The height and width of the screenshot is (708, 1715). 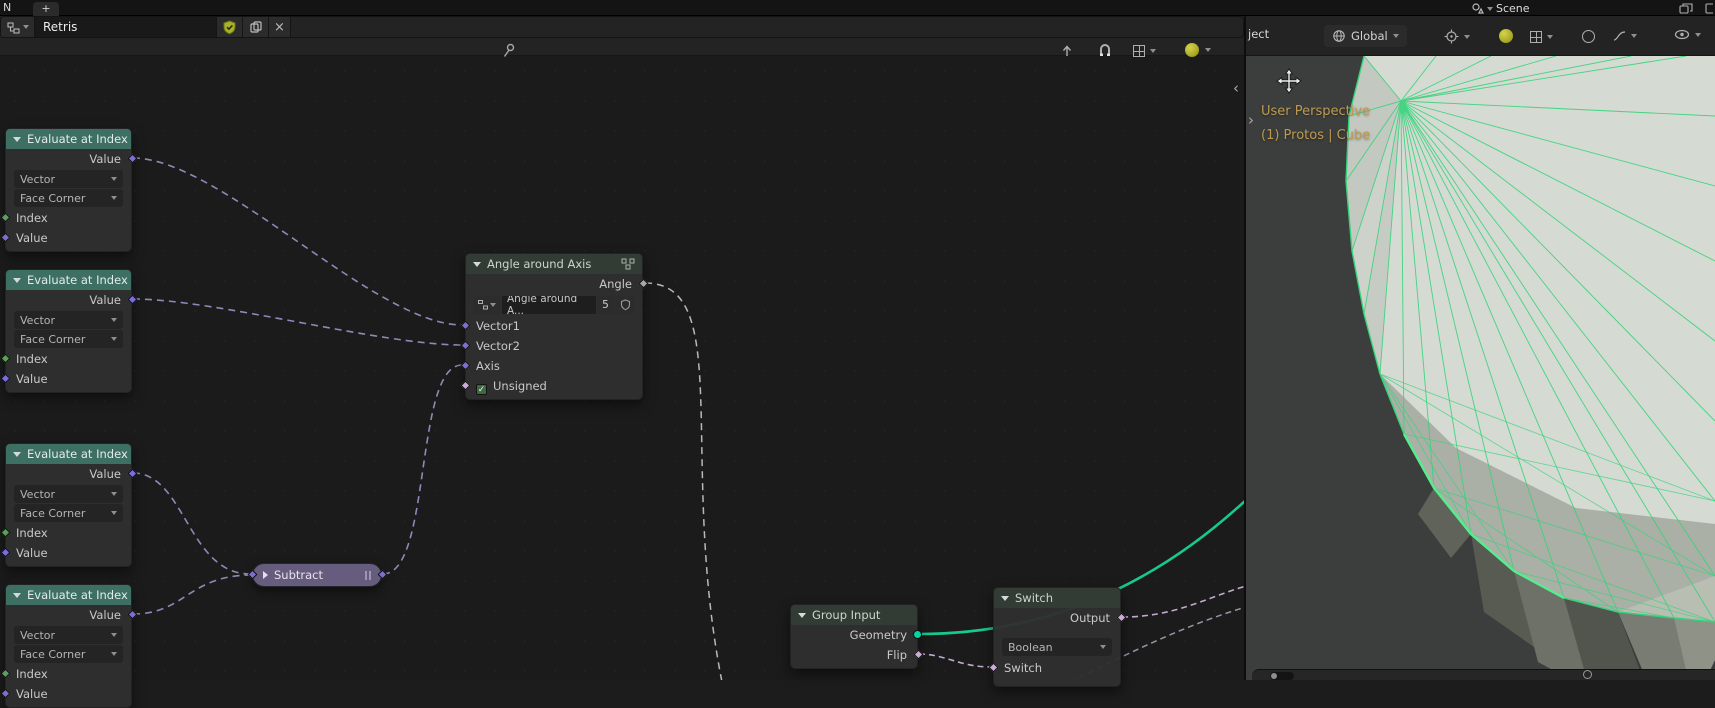 I want to click on proportional-editing-toggle, so click(x=1588, y=36).